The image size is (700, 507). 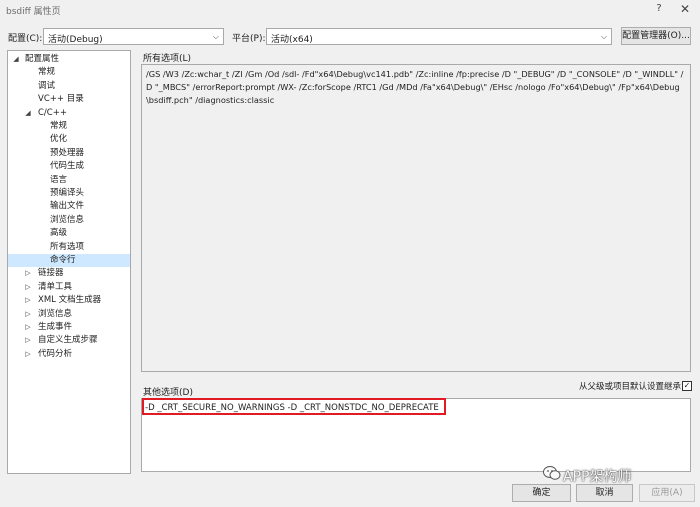 What do you see at coordinates (55, 353) in the screenshot?
I see `tree-item-label: 代码分析` at bounding box center [55, 353].